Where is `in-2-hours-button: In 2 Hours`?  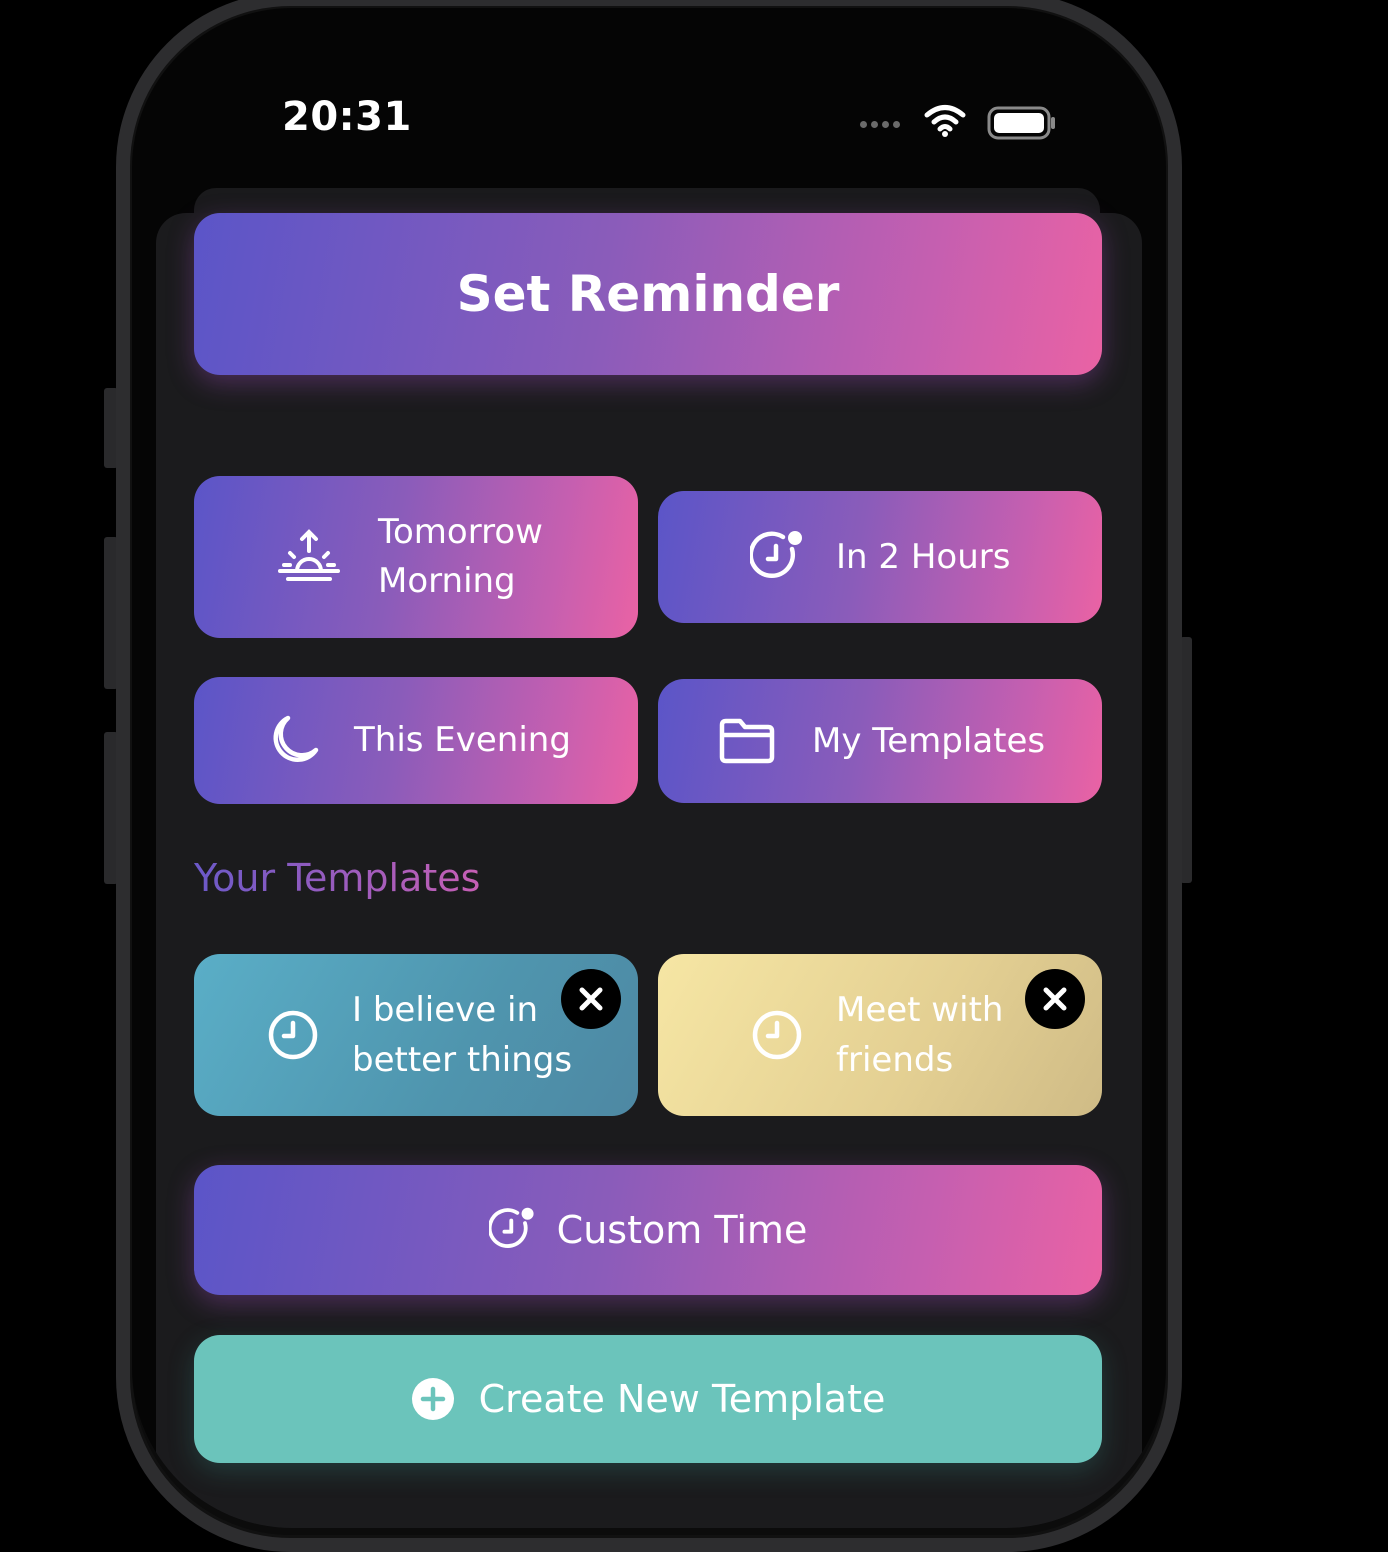
in-2-hours-button: In 2 Hours is located at coordinates (880, 557).